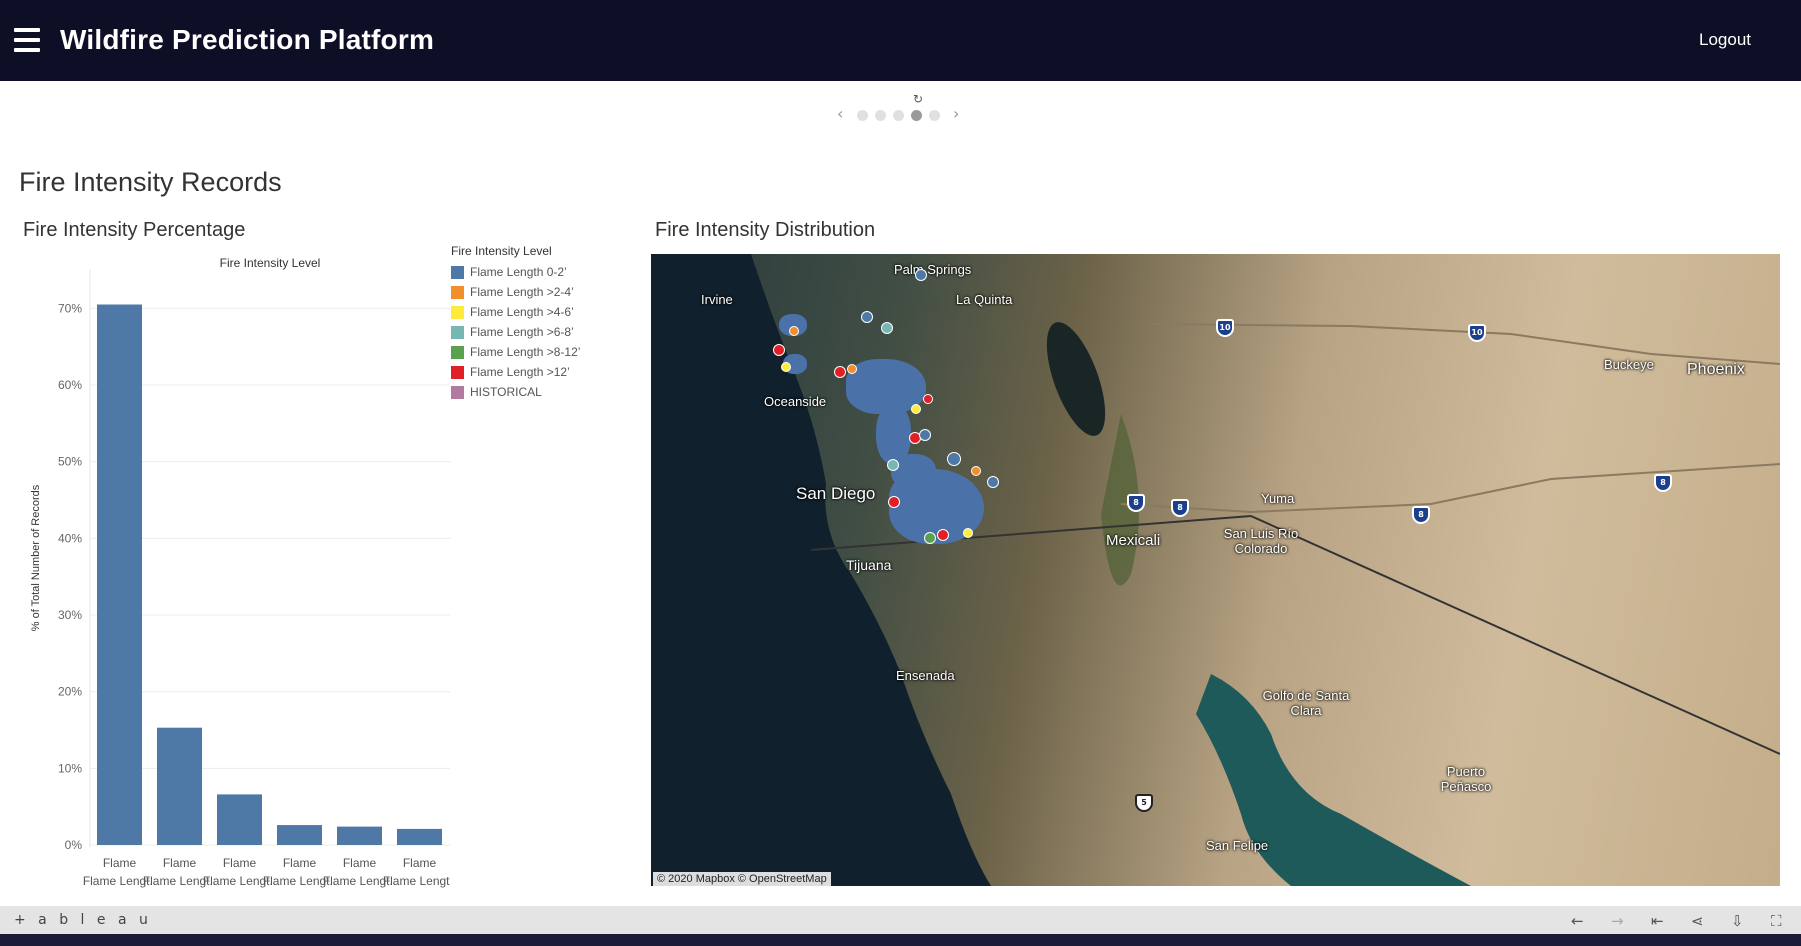  What do you see at coordinates (869, 565) in the screenshot?
I see `map-label: Tijuana` at bounding box center [869, 565].